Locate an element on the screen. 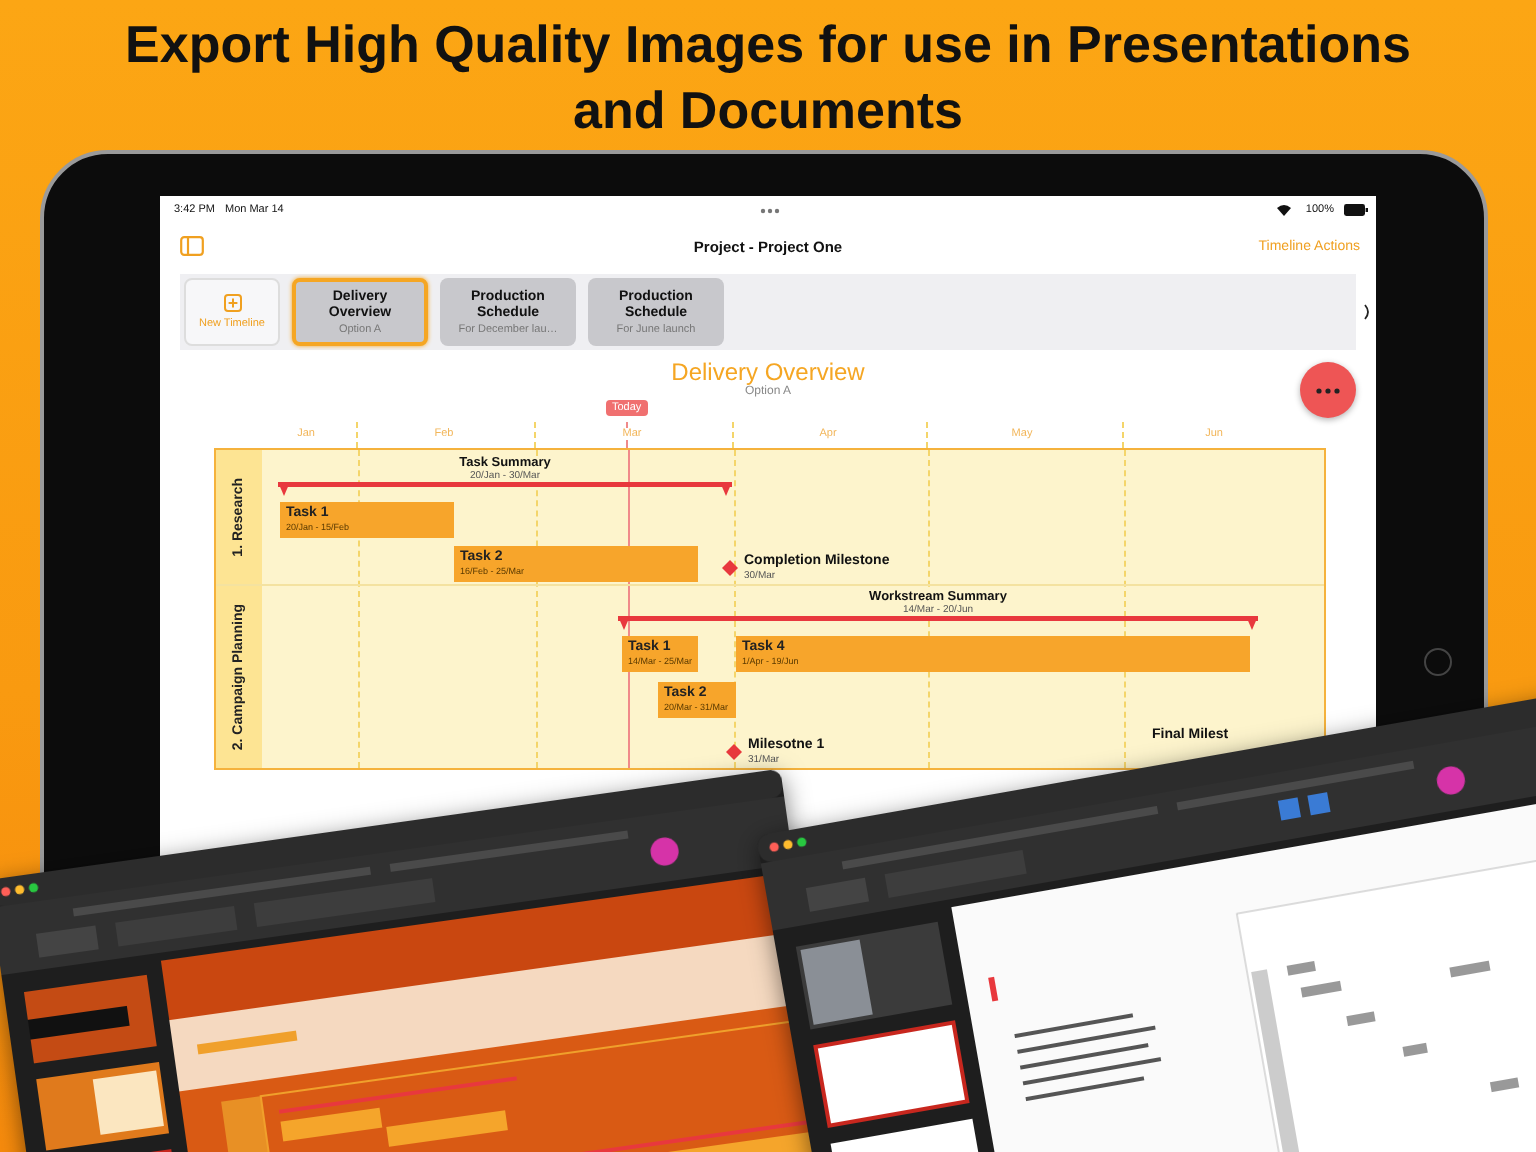  more-button is located at coordinates (1328, 390).